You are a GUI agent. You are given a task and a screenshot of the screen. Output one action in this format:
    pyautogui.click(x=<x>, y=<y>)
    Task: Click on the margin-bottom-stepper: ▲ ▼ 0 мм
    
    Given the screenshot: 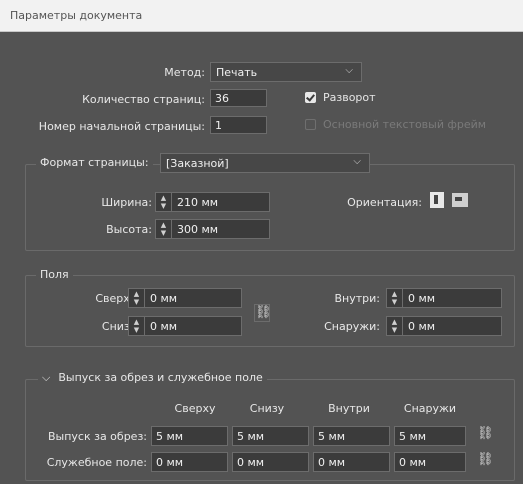 What is the action you would take?
    pyautogui.click(x=185, y=326)
    